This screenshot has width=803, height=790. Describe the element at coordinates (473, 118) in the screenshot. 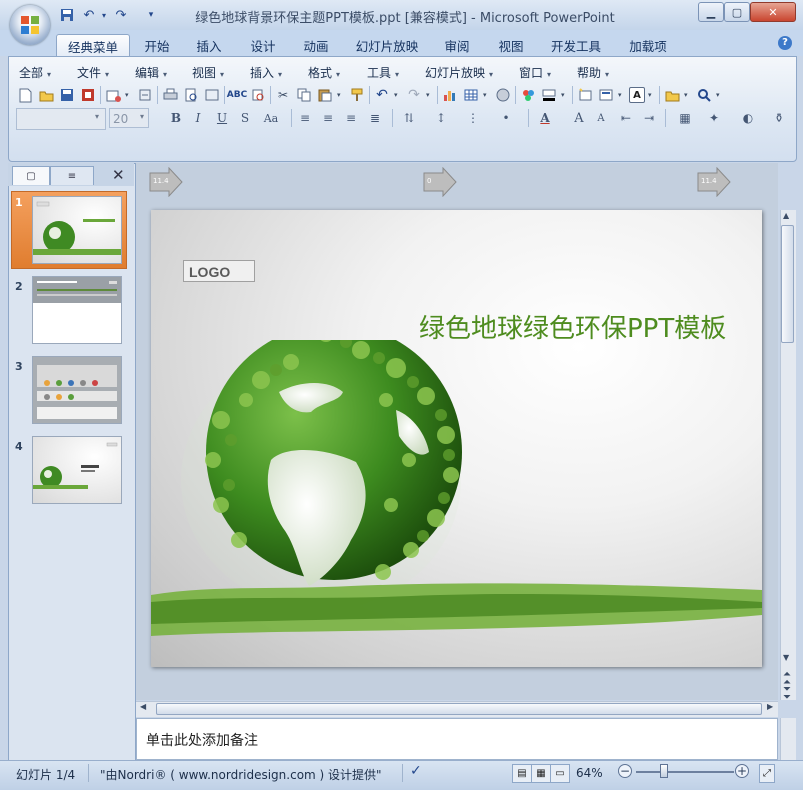

I see `numbering-icon: ⋮` at that location.